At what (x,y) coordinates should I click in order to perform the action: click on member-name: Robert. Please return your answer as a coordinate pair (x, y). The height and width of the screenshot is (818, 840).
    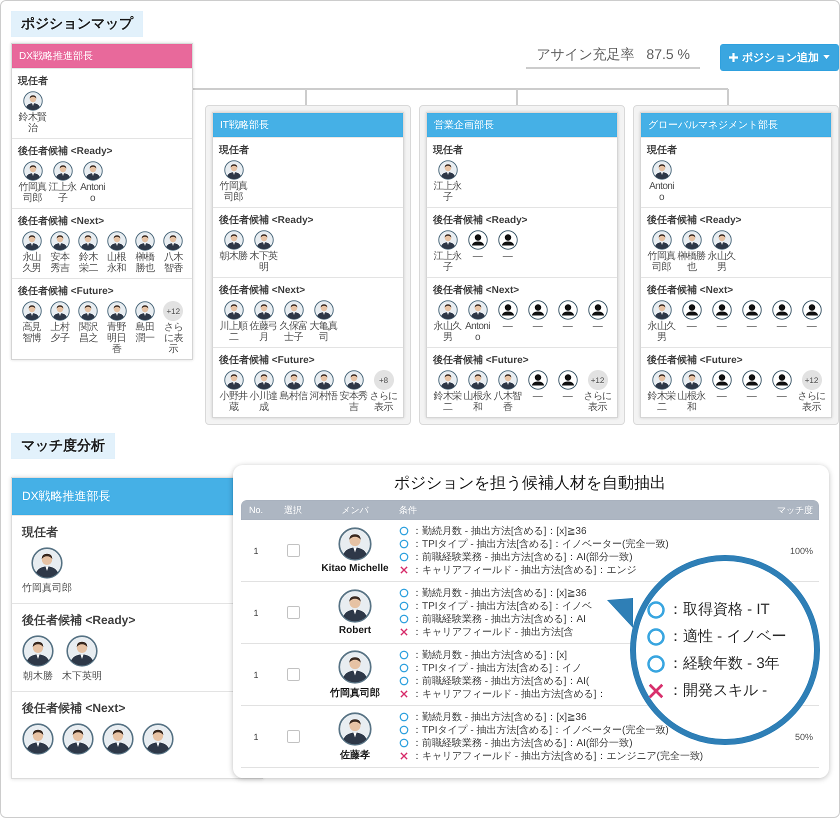
    Looking at the image, I should click on (355, 630).